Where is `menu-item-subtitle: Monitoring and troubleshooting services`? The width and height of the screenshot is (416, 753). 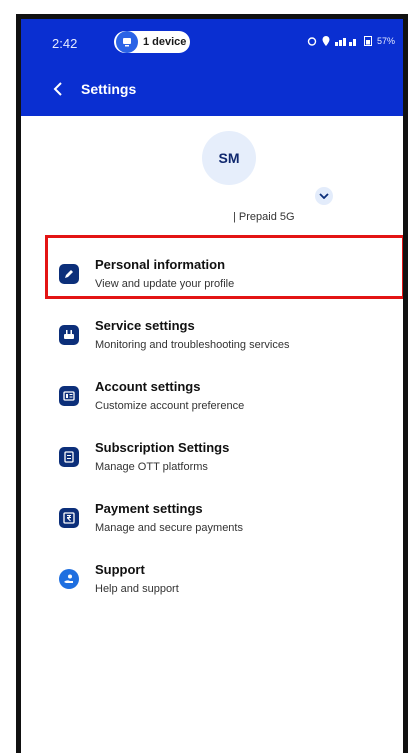 menu-item-subtitle: Monitoring and troubleshooting services is located at coordinates (192, 345).